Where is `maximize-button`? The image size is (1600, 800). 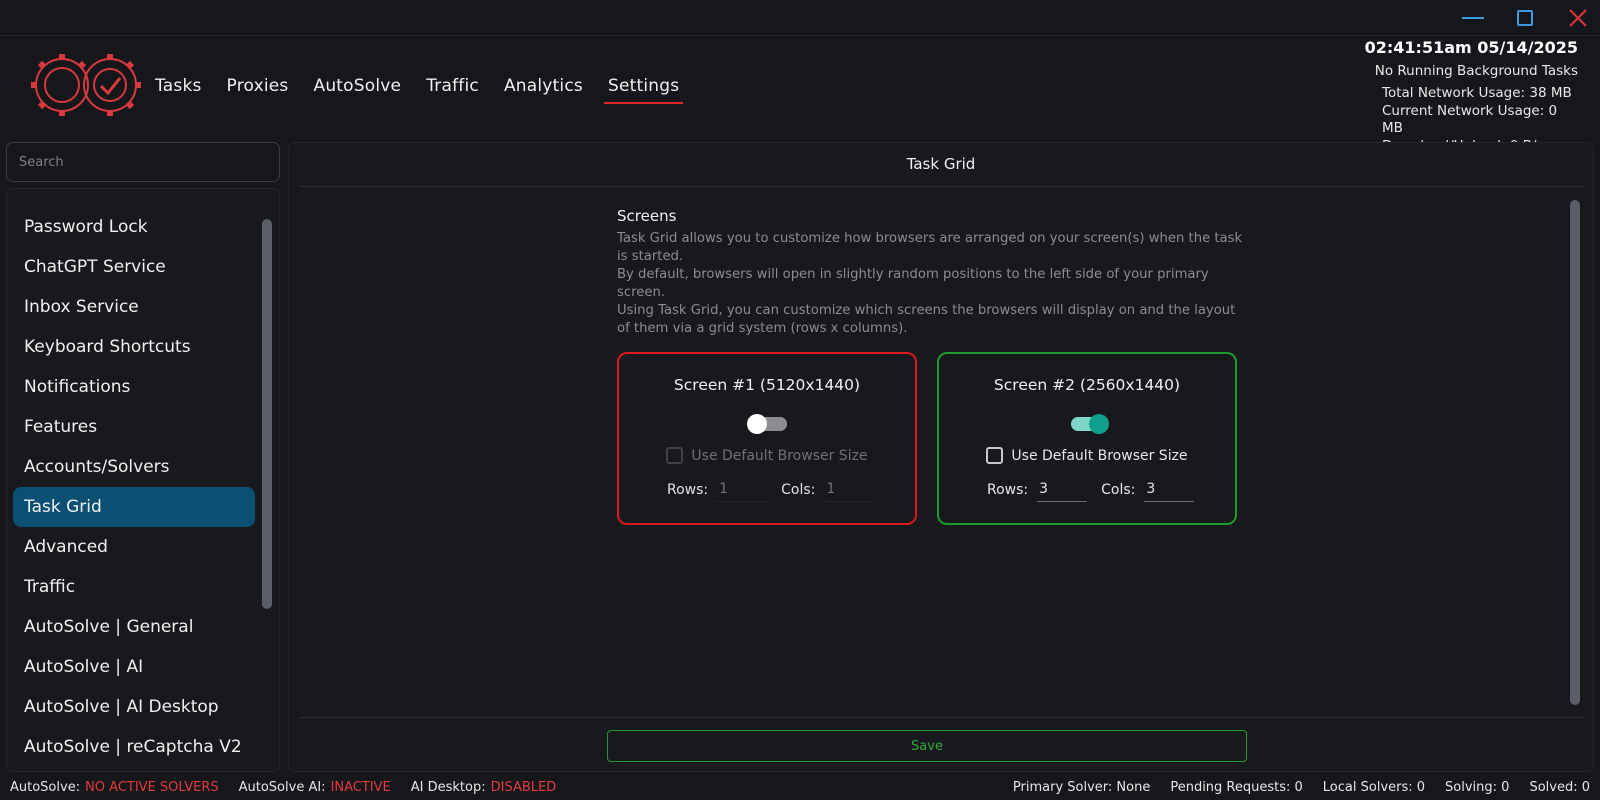 maximize-button is located at coordinates (1525, 18).